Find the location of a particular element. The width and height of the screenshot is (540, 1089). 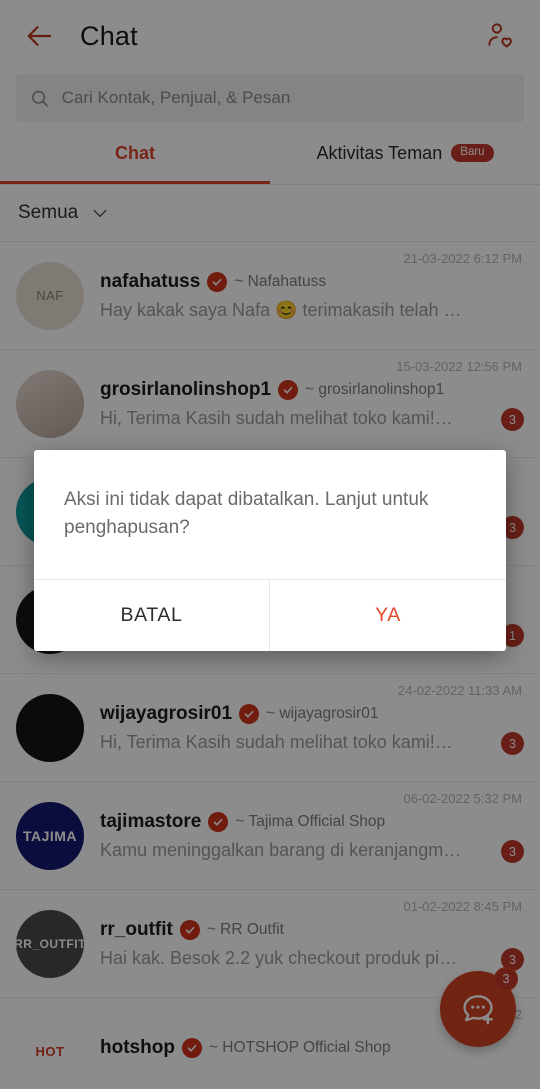

confirm-button: YA is located at coordinates (388, 616).